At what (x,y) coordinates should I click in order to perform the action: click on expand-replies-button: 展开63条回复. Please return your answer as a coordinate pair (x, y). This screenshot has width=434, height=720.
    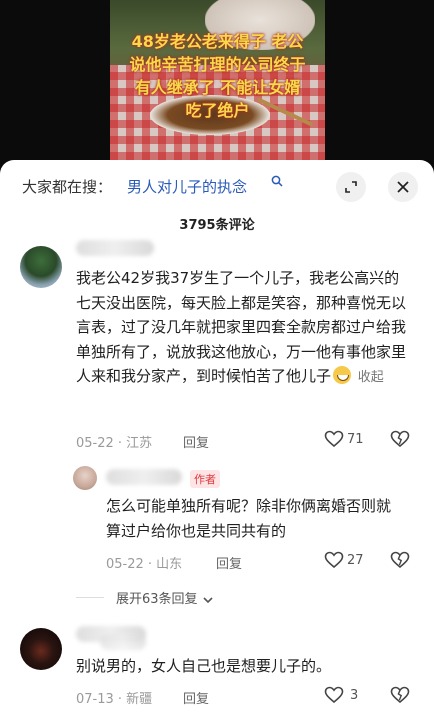
    Looking at the image, I should click on (165, 597).